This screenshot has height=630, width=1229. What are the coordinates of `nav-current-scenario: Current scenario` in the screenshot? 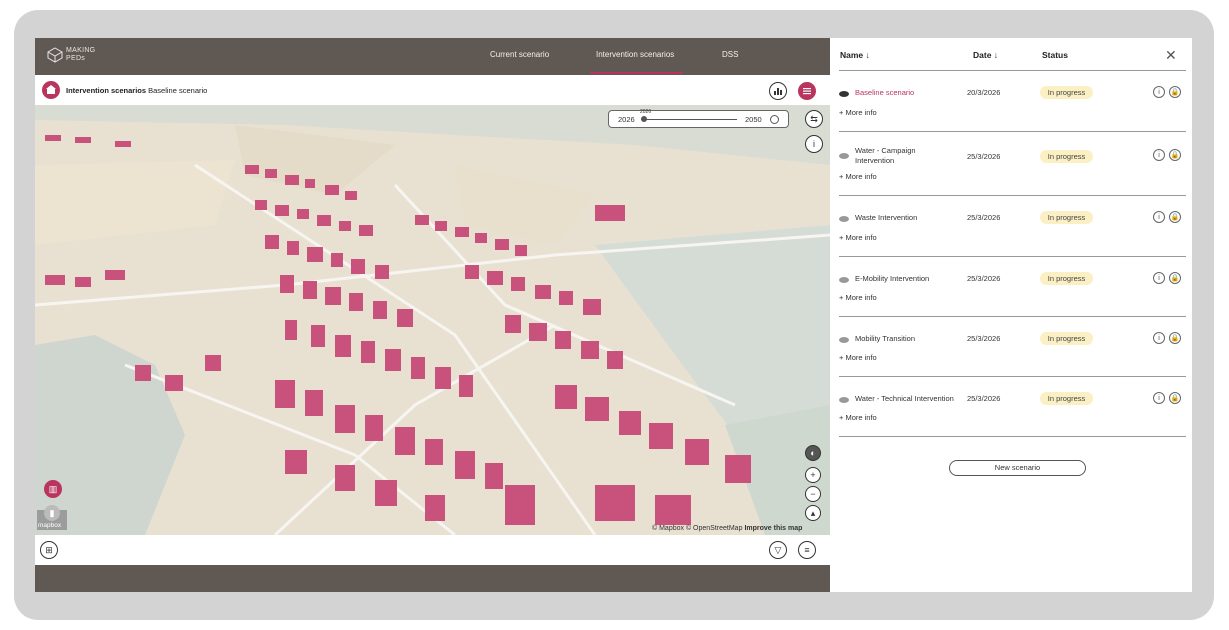 It's located at (519, 54).